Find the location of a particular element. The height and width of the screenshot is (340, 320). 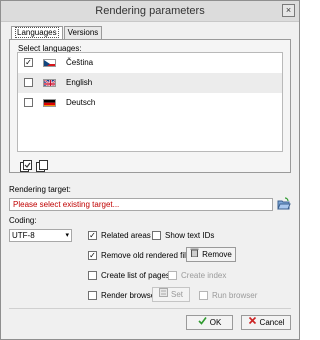

coding-select: UTF-8 ▾ is located at coordinates (40, 235).